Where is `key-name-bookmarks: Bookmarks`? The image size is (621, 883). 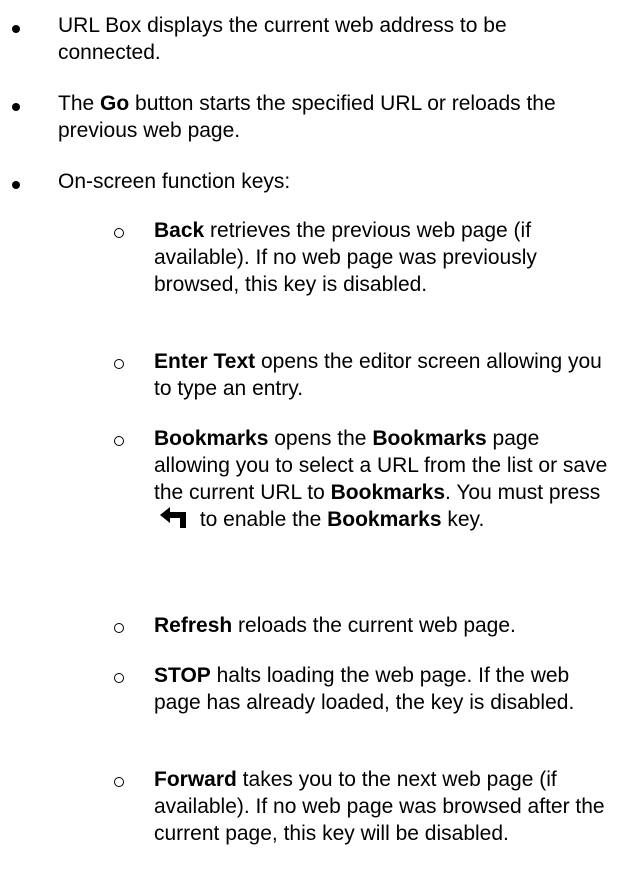
key-name-bookmarks: Bookmarks is located at coordinates (211, 438).